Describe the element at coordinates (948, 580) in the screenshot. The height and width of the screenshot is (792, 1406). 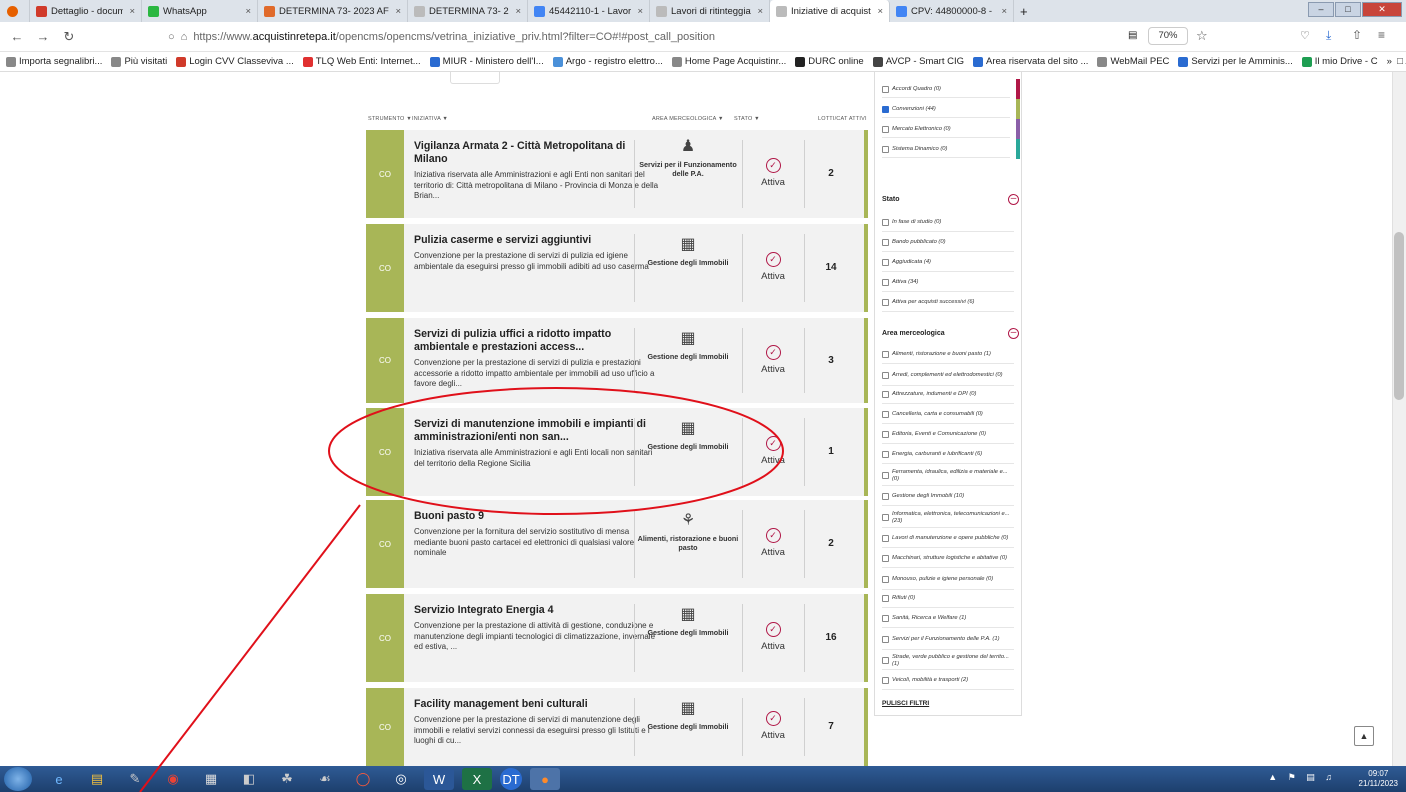
I see `filter-area-item: Monouso, pulizie e igiene personale (0)` at that location.